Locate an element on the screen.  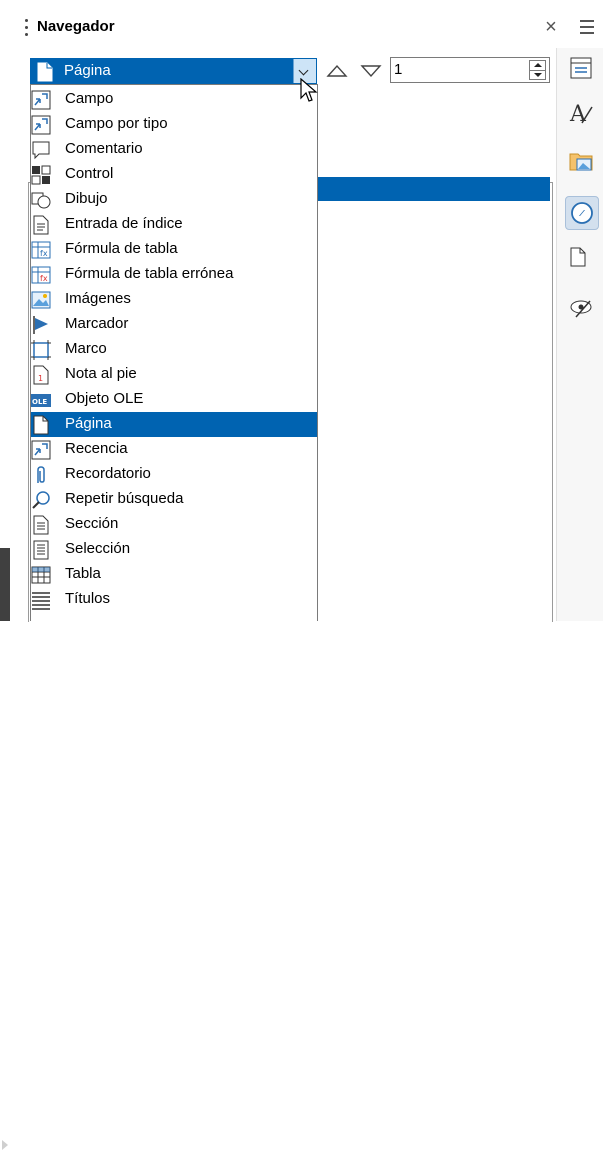
style-inspector-icon is located at coordinates (581, 309).